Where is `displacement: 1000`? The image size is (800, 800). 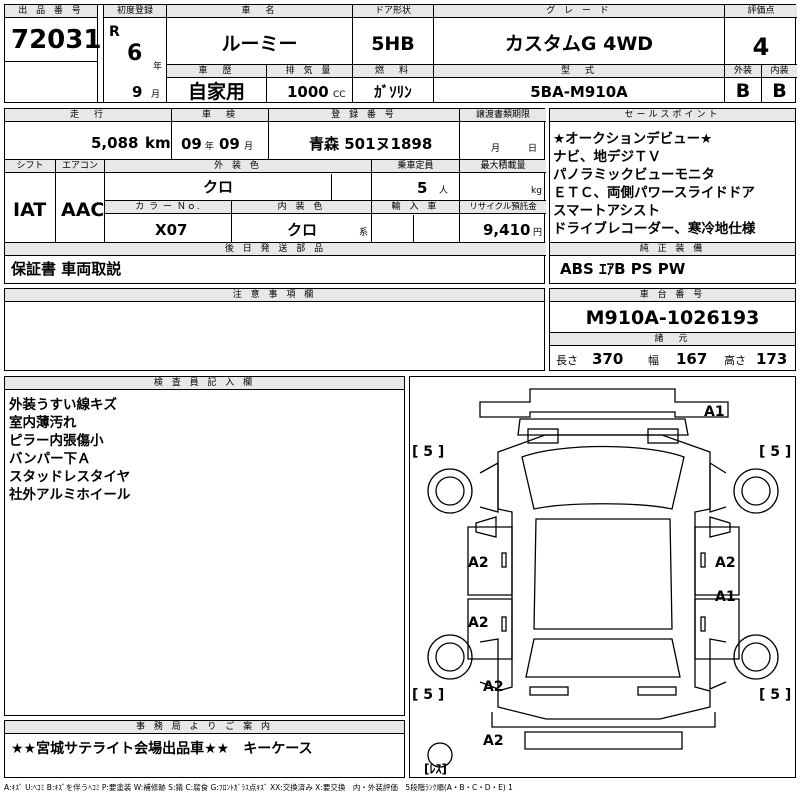 displacement: 1000 is located at coordinates (308, 92).